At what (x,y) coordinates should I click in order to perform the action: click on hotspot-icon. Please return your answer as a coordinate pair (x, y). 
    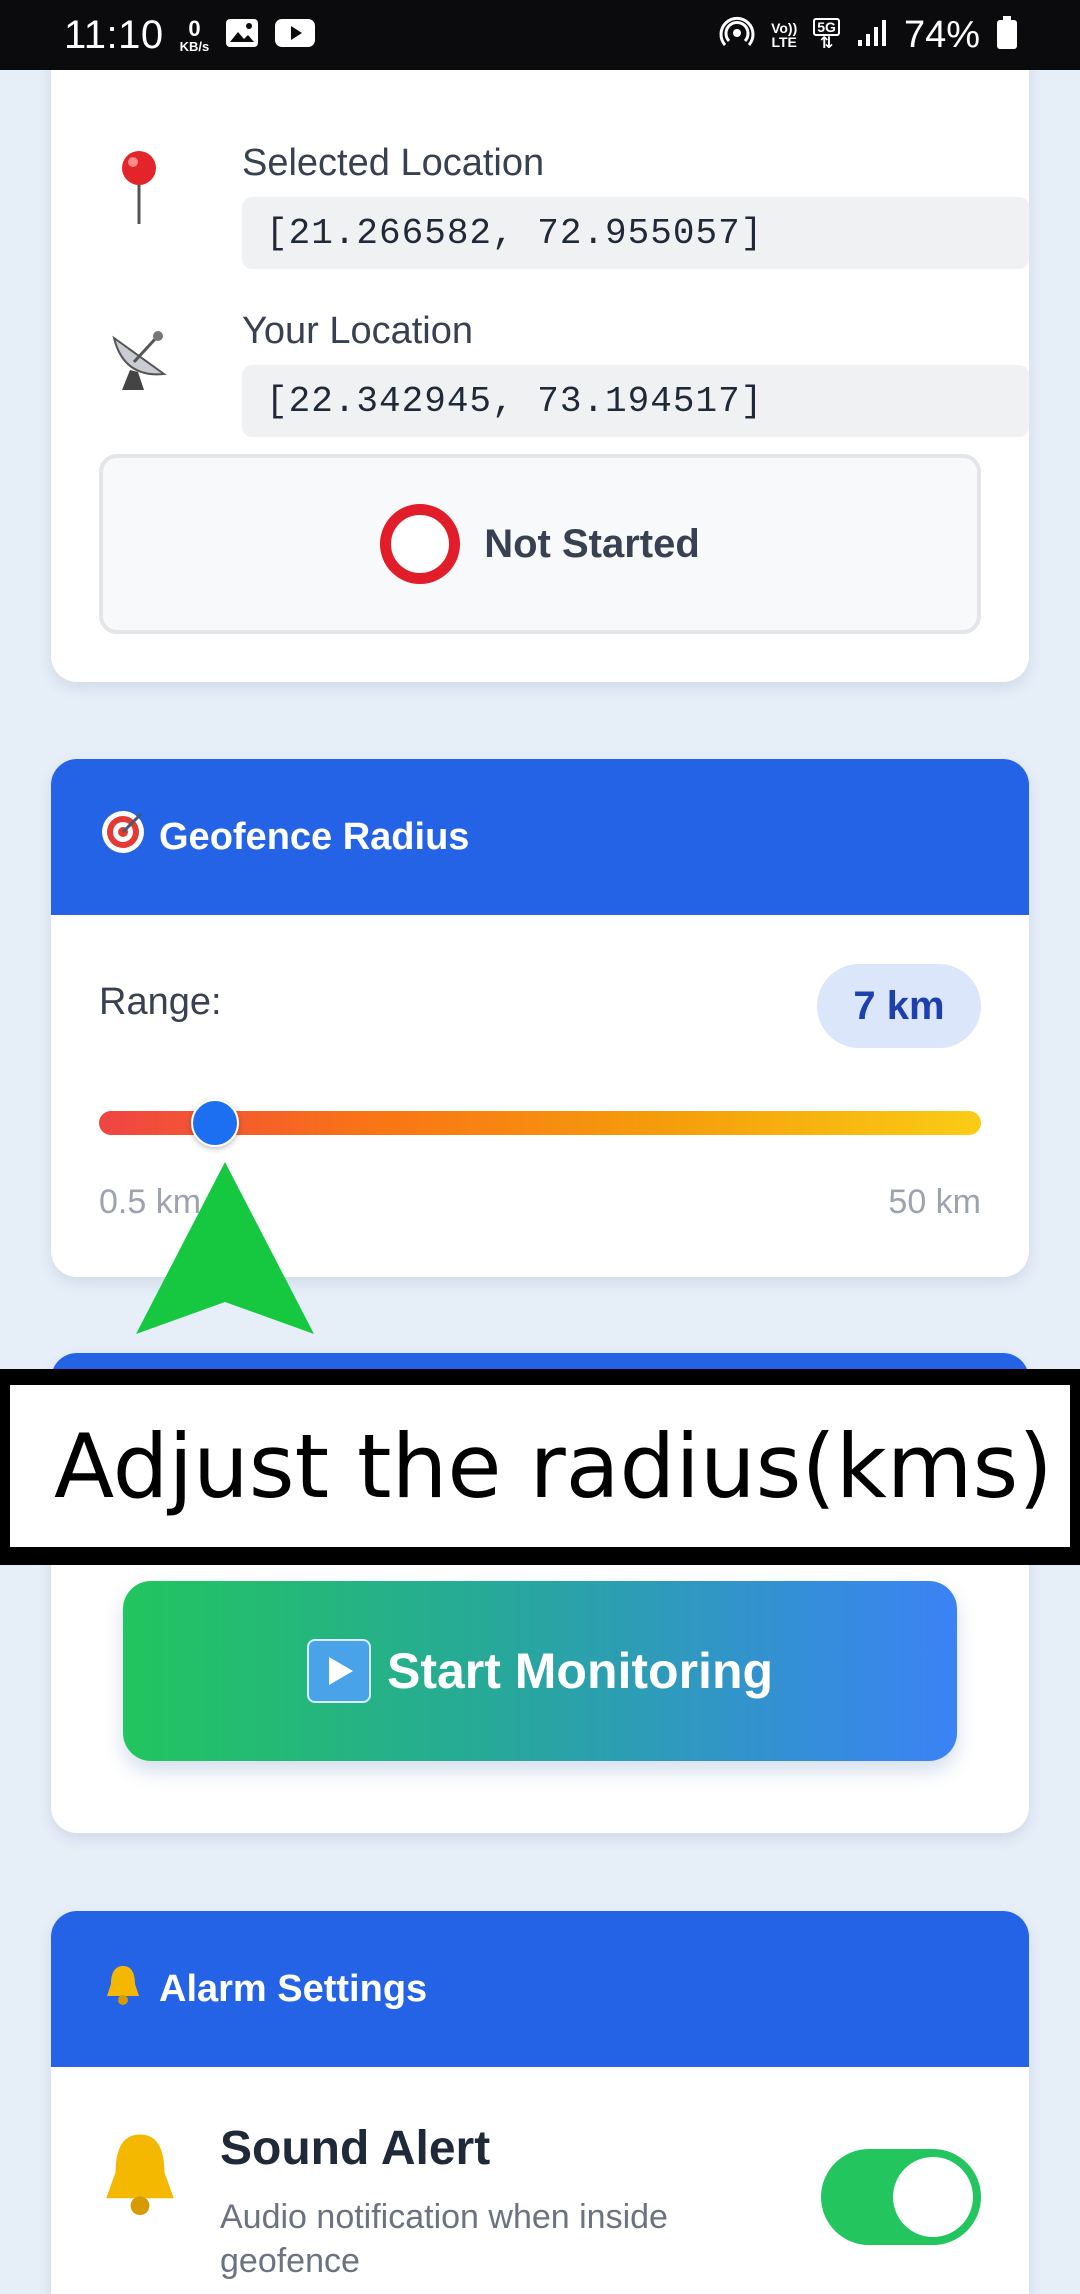
    Looking at the image, I should click on (737, 35).